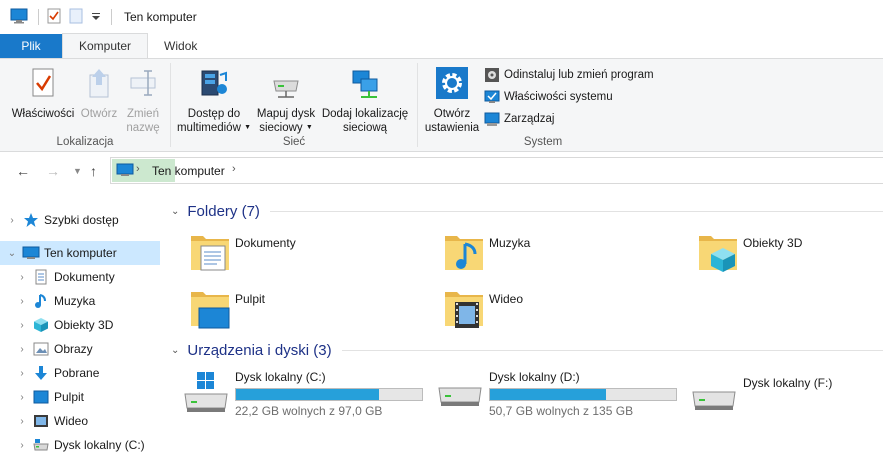 The height and width of the screenshot is (462, 883). I want to click on media-access-button: Dostęp do multimediów ▼, so click(214, 101).